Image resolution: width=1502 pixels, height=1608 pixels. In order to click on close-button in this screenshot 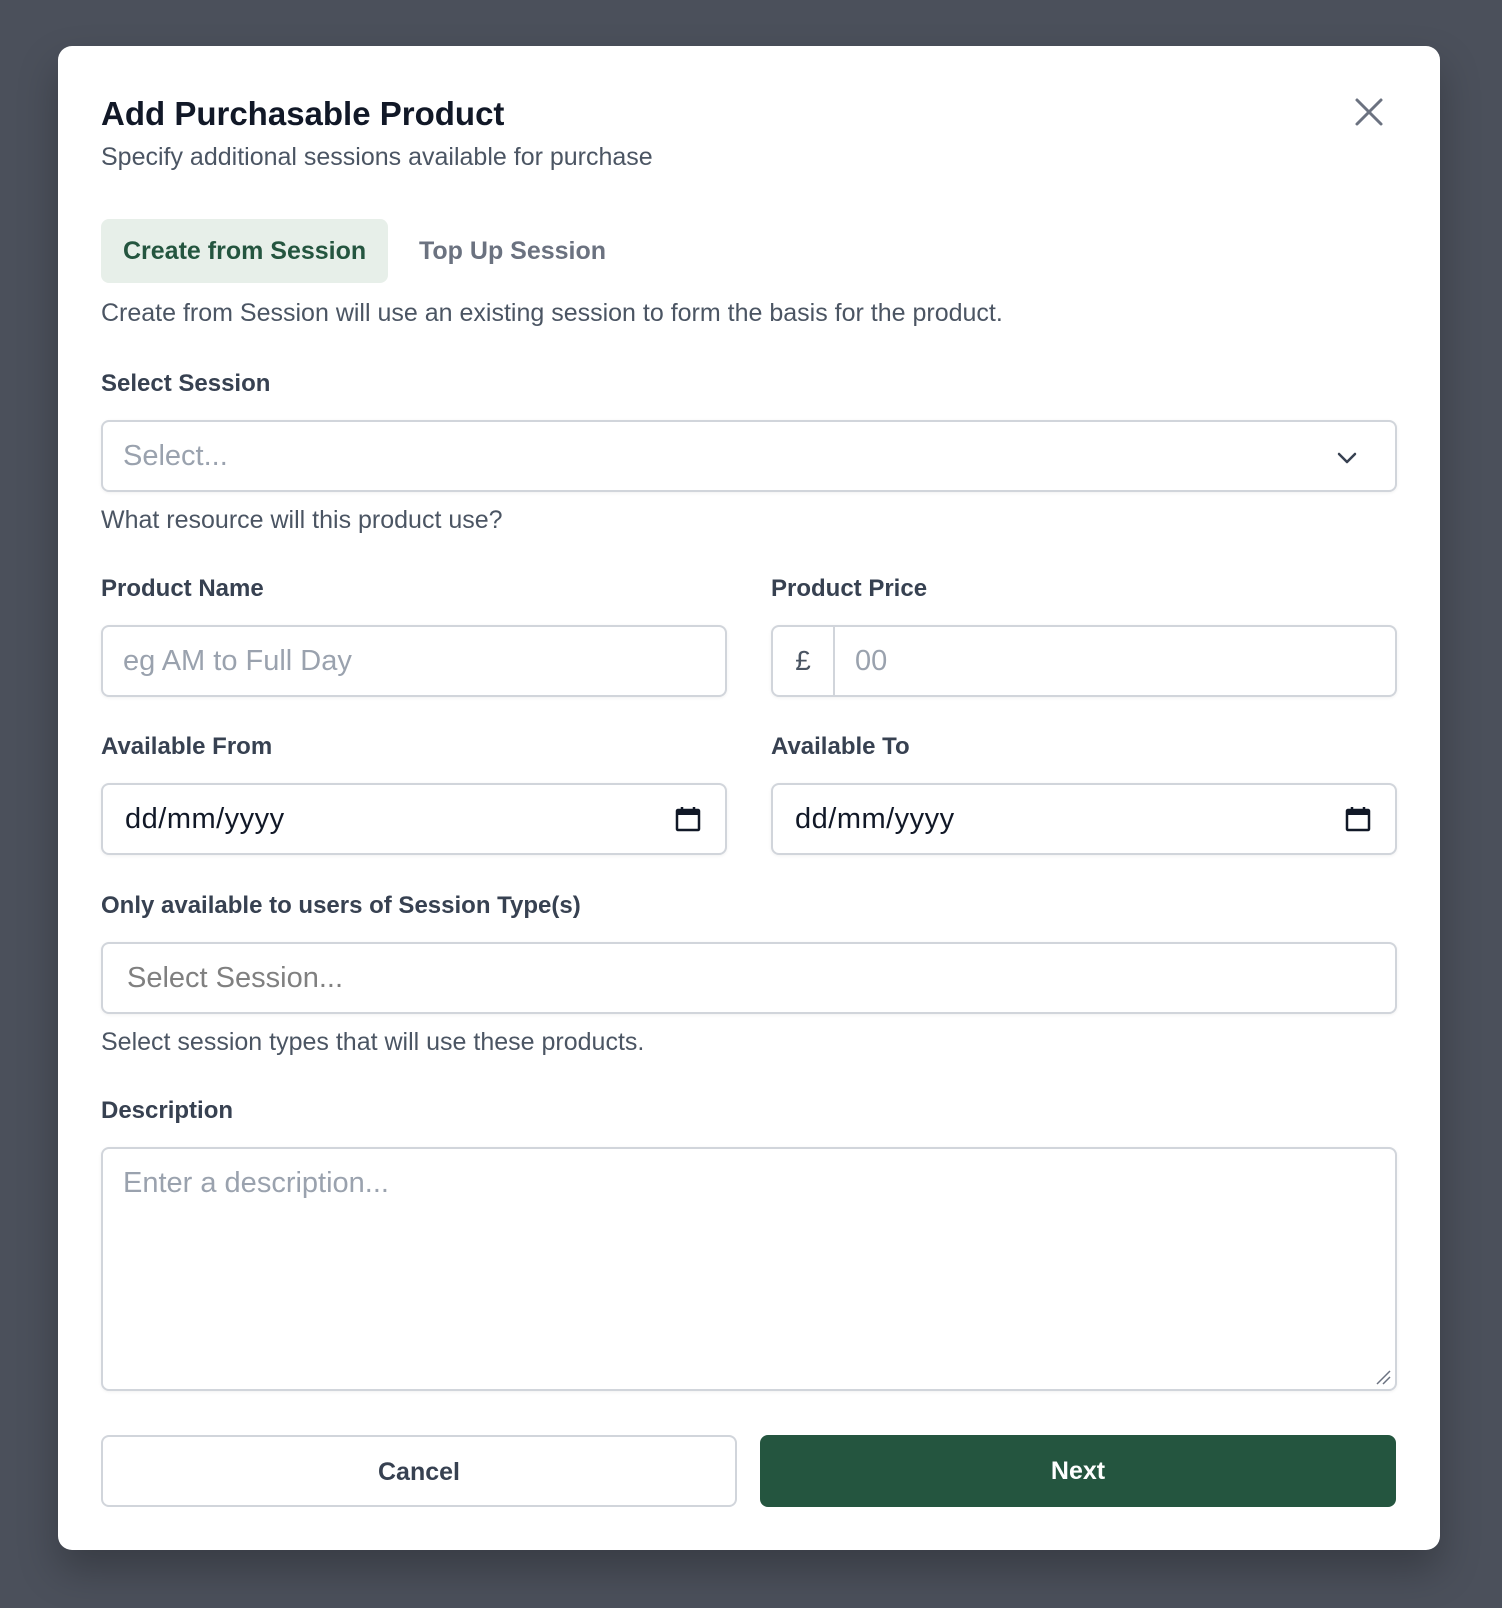, I will do `click(1369, 112)`.